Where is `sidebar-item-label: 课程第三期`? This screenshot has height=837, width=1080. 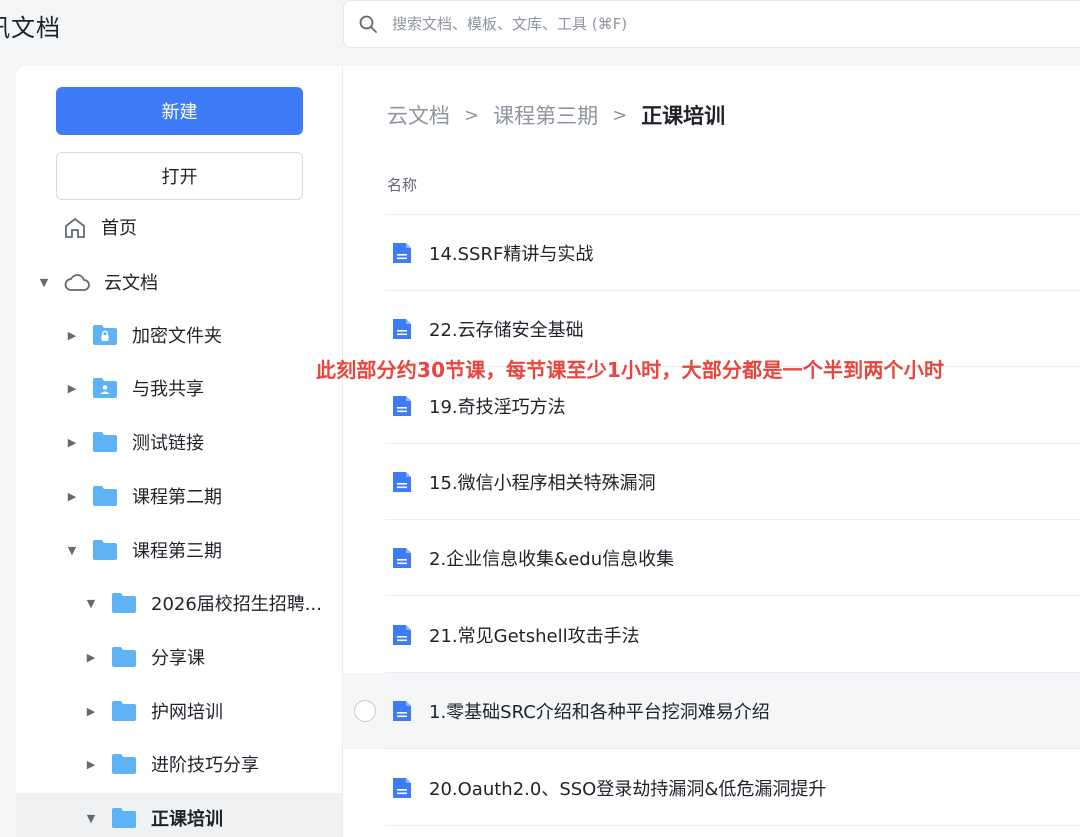 sidebar-item-label: 课程第三期 is located at coordinates (177, 551).